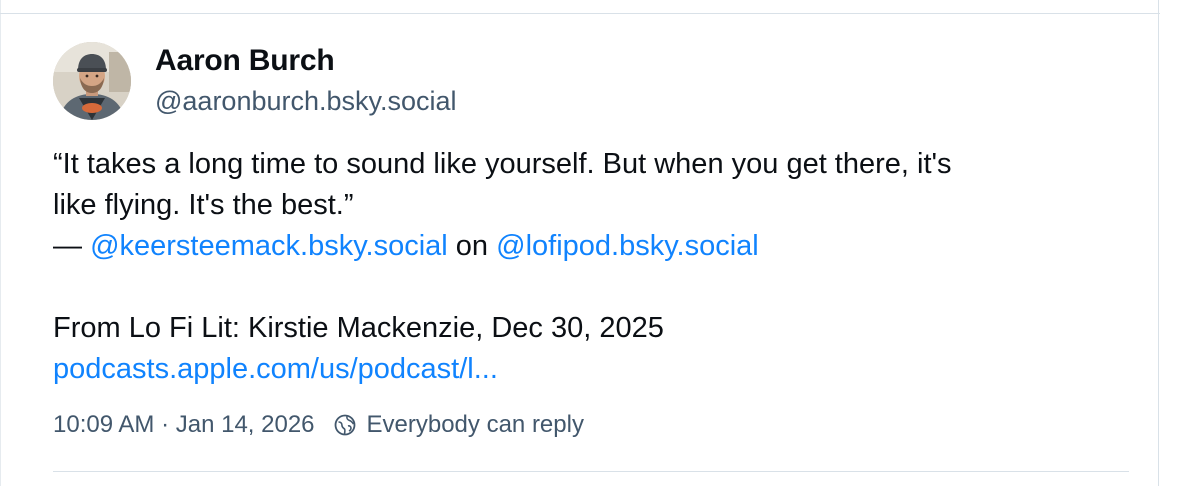 This screenshot has width=1199, height=486. Describe the element at coordinates (306, 61) in the screenshot. I see `author-display-name: Aaron Burch` at that location.